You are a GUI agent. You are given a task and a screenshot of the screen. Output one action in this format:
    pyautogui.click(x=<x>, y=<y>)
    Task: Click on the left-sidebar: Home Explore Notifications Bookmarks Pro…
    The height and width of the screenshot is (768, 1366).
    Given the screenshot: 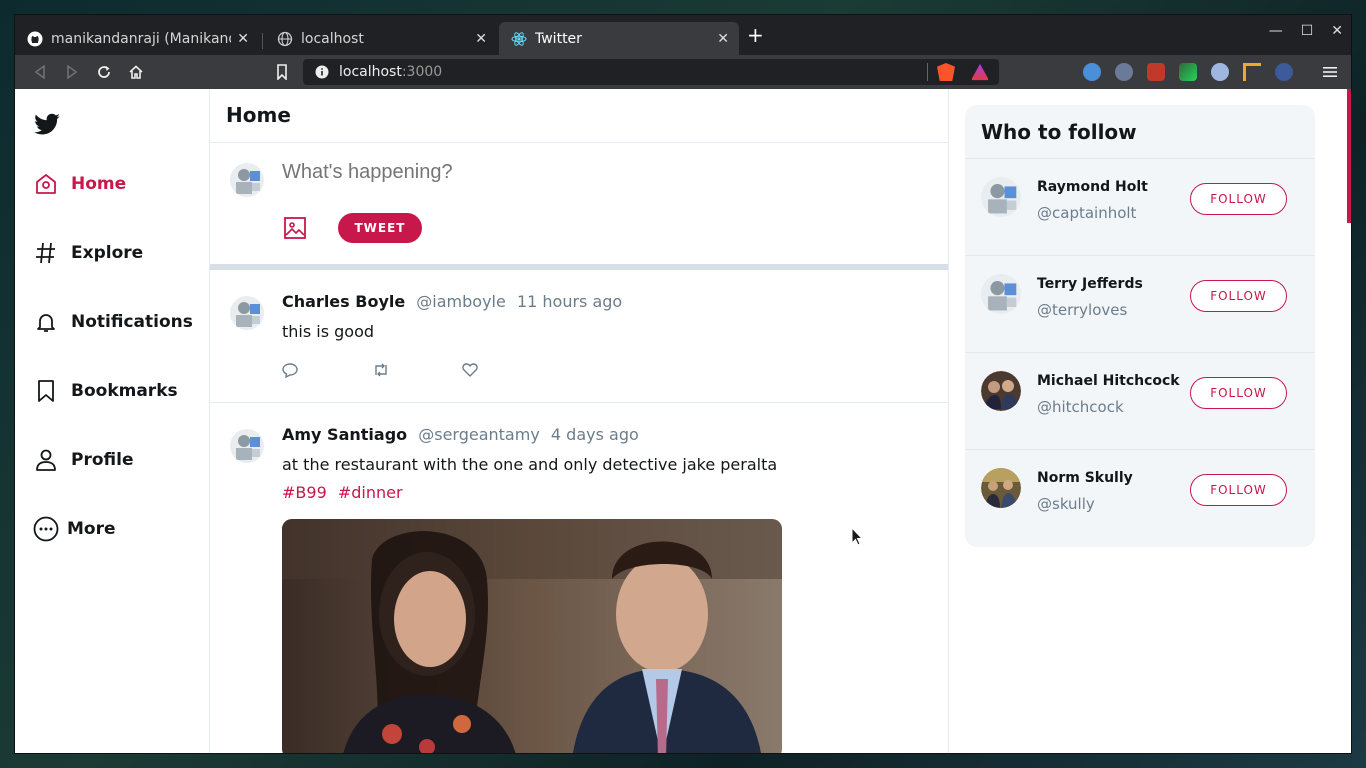 What is the action you would take?
    pyautogui.click(x=112, y=421)
    